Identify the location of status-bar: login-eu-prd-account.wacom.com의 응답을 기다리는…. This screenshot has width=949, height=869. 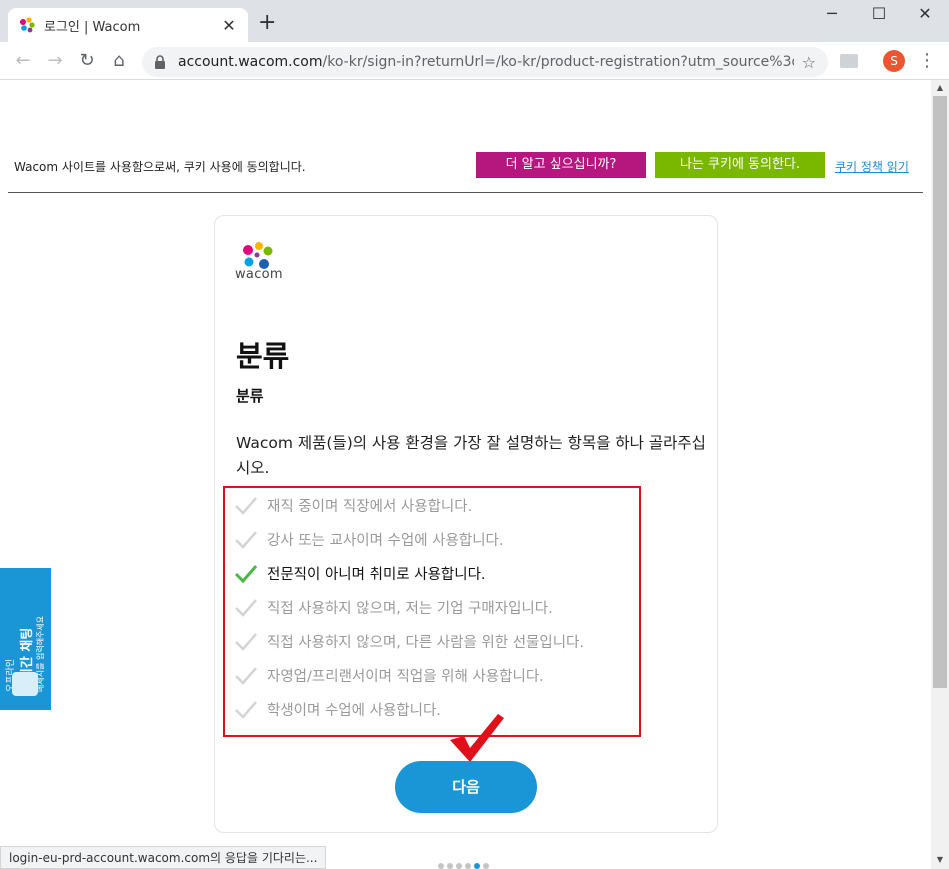
(163, 857).